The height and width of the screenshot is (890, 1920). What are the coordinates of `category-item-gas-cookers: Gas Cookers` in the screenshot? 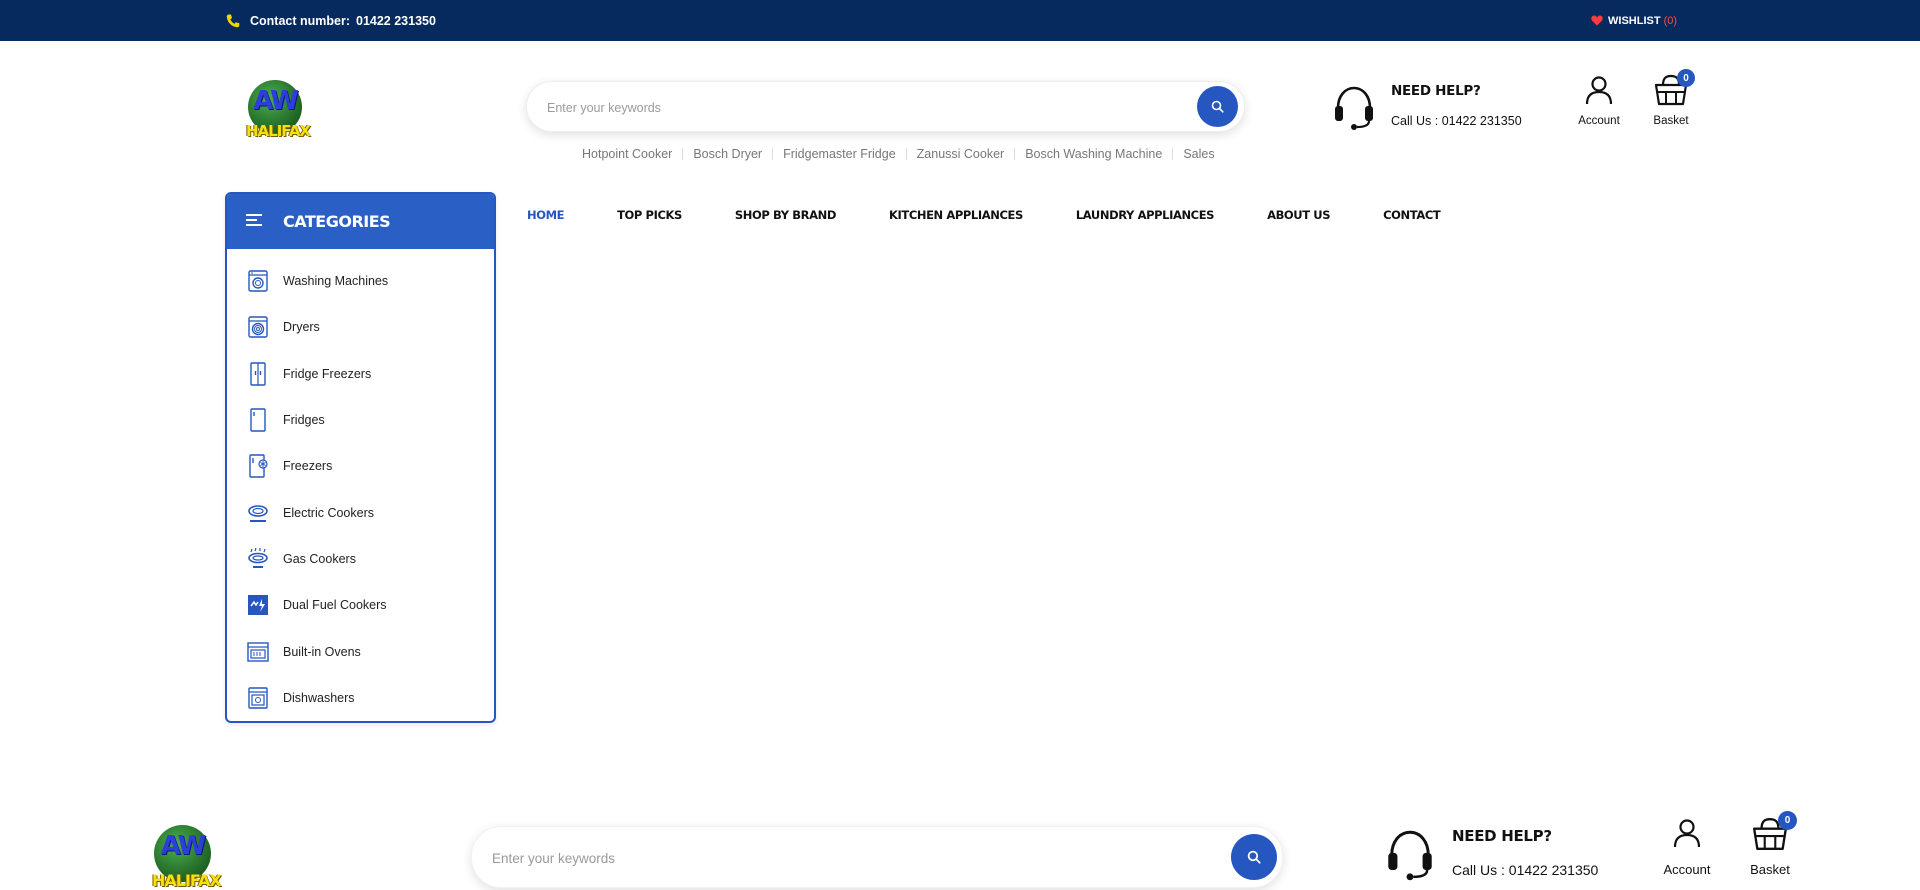 It's located at (360, 559).